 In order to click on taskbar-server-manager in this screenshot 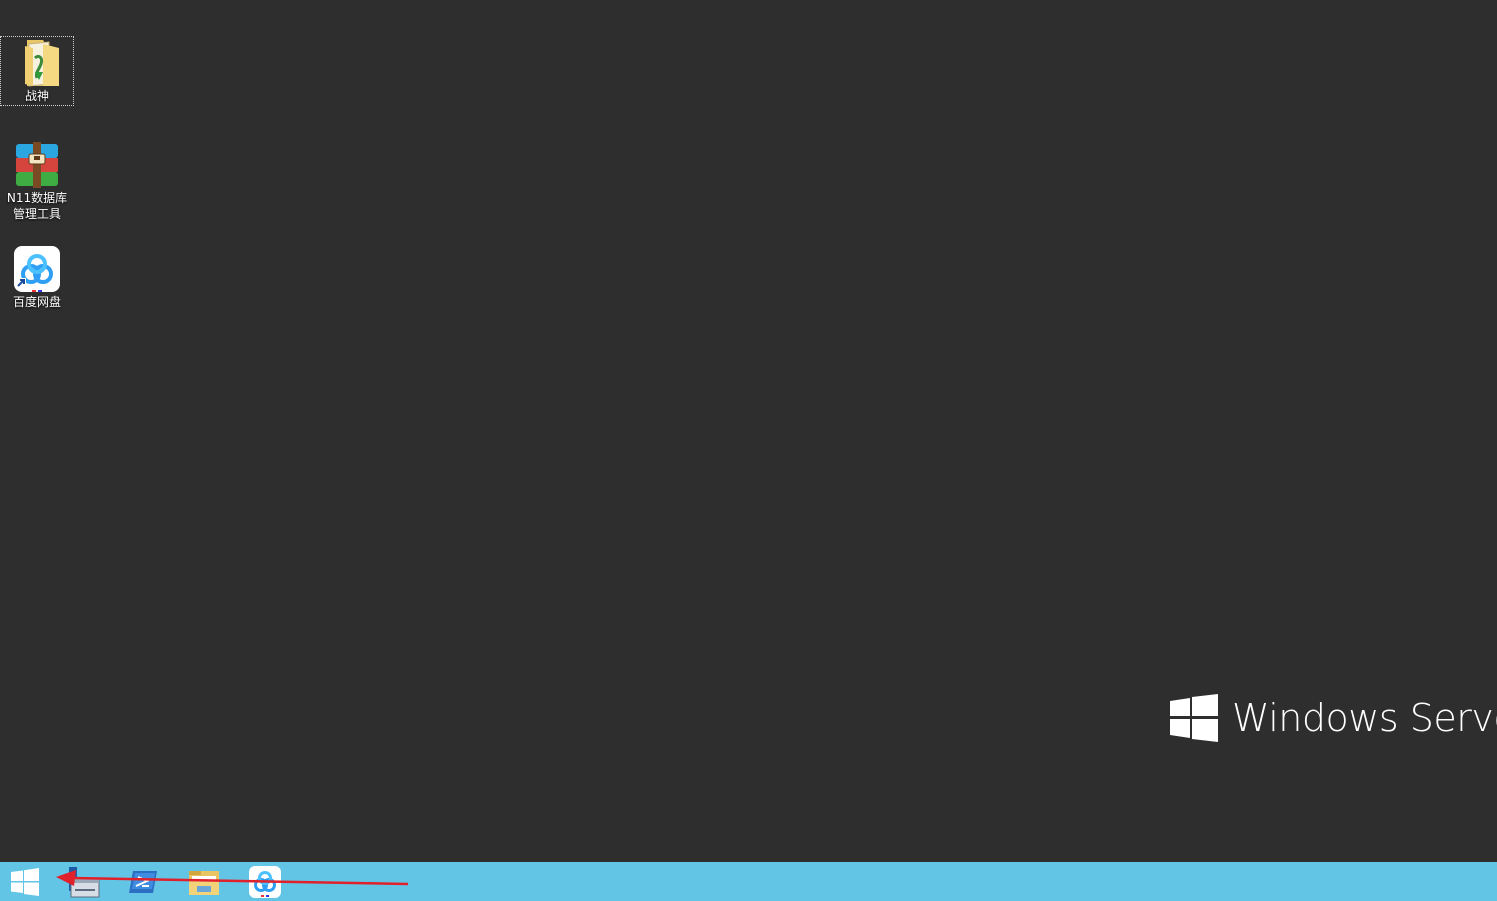, I will do `click(81, 881)`.